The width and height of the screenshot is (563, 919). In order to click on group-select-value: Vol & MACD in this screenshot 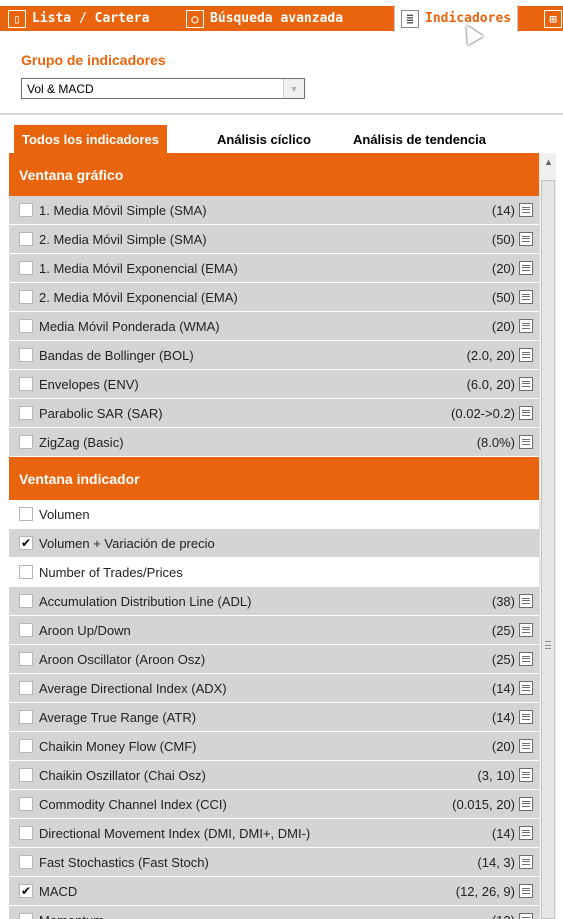, I will do `click(60, 88)`.